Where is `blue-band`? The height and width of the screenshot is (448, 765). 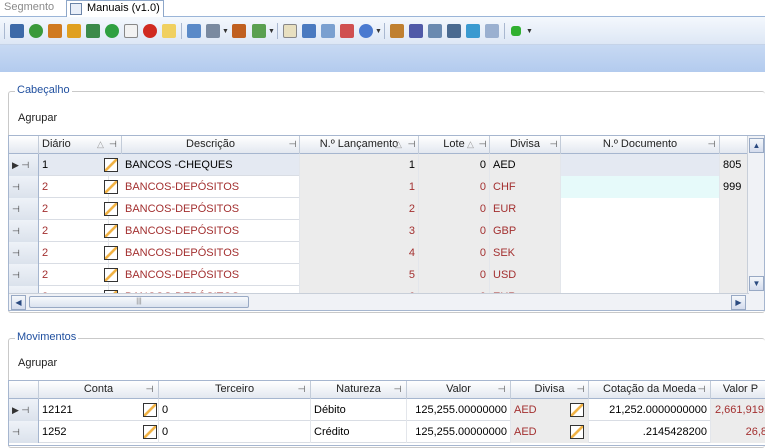
blue-band is located at coordinates (382, 58).